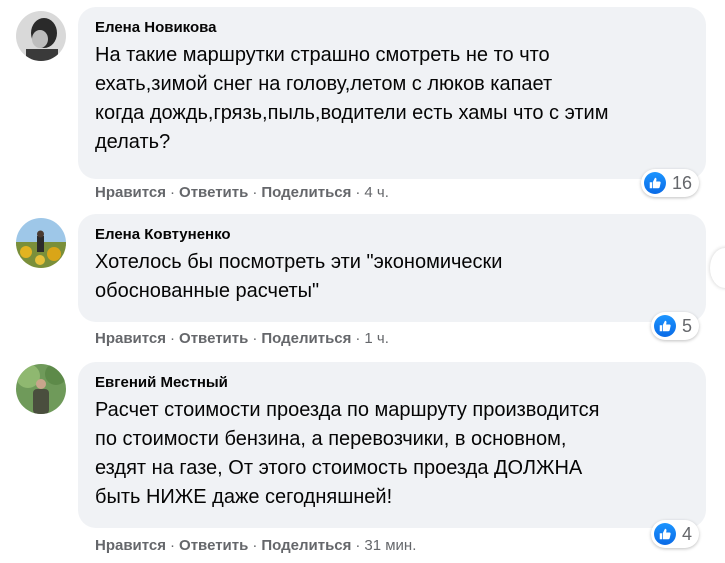  What do you see at coordinates (670, 183) in the screenshot?
I see `reaction-summary: 16` at bounding box center [670, 183].